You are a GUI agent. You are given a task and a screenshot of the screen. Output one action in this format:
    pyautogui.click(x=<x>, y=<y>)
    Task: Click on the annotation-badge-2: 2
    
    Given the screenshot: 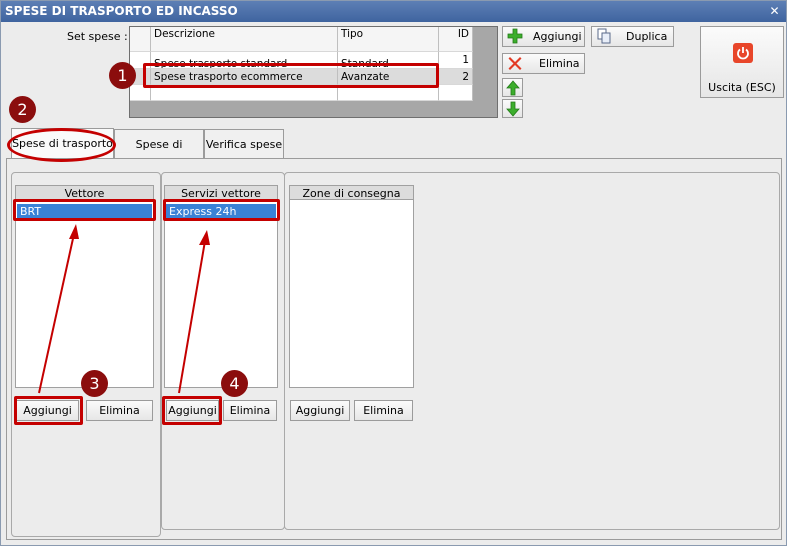 What is the action you would take?
    pyautogui.click(x=22, y=109)
    